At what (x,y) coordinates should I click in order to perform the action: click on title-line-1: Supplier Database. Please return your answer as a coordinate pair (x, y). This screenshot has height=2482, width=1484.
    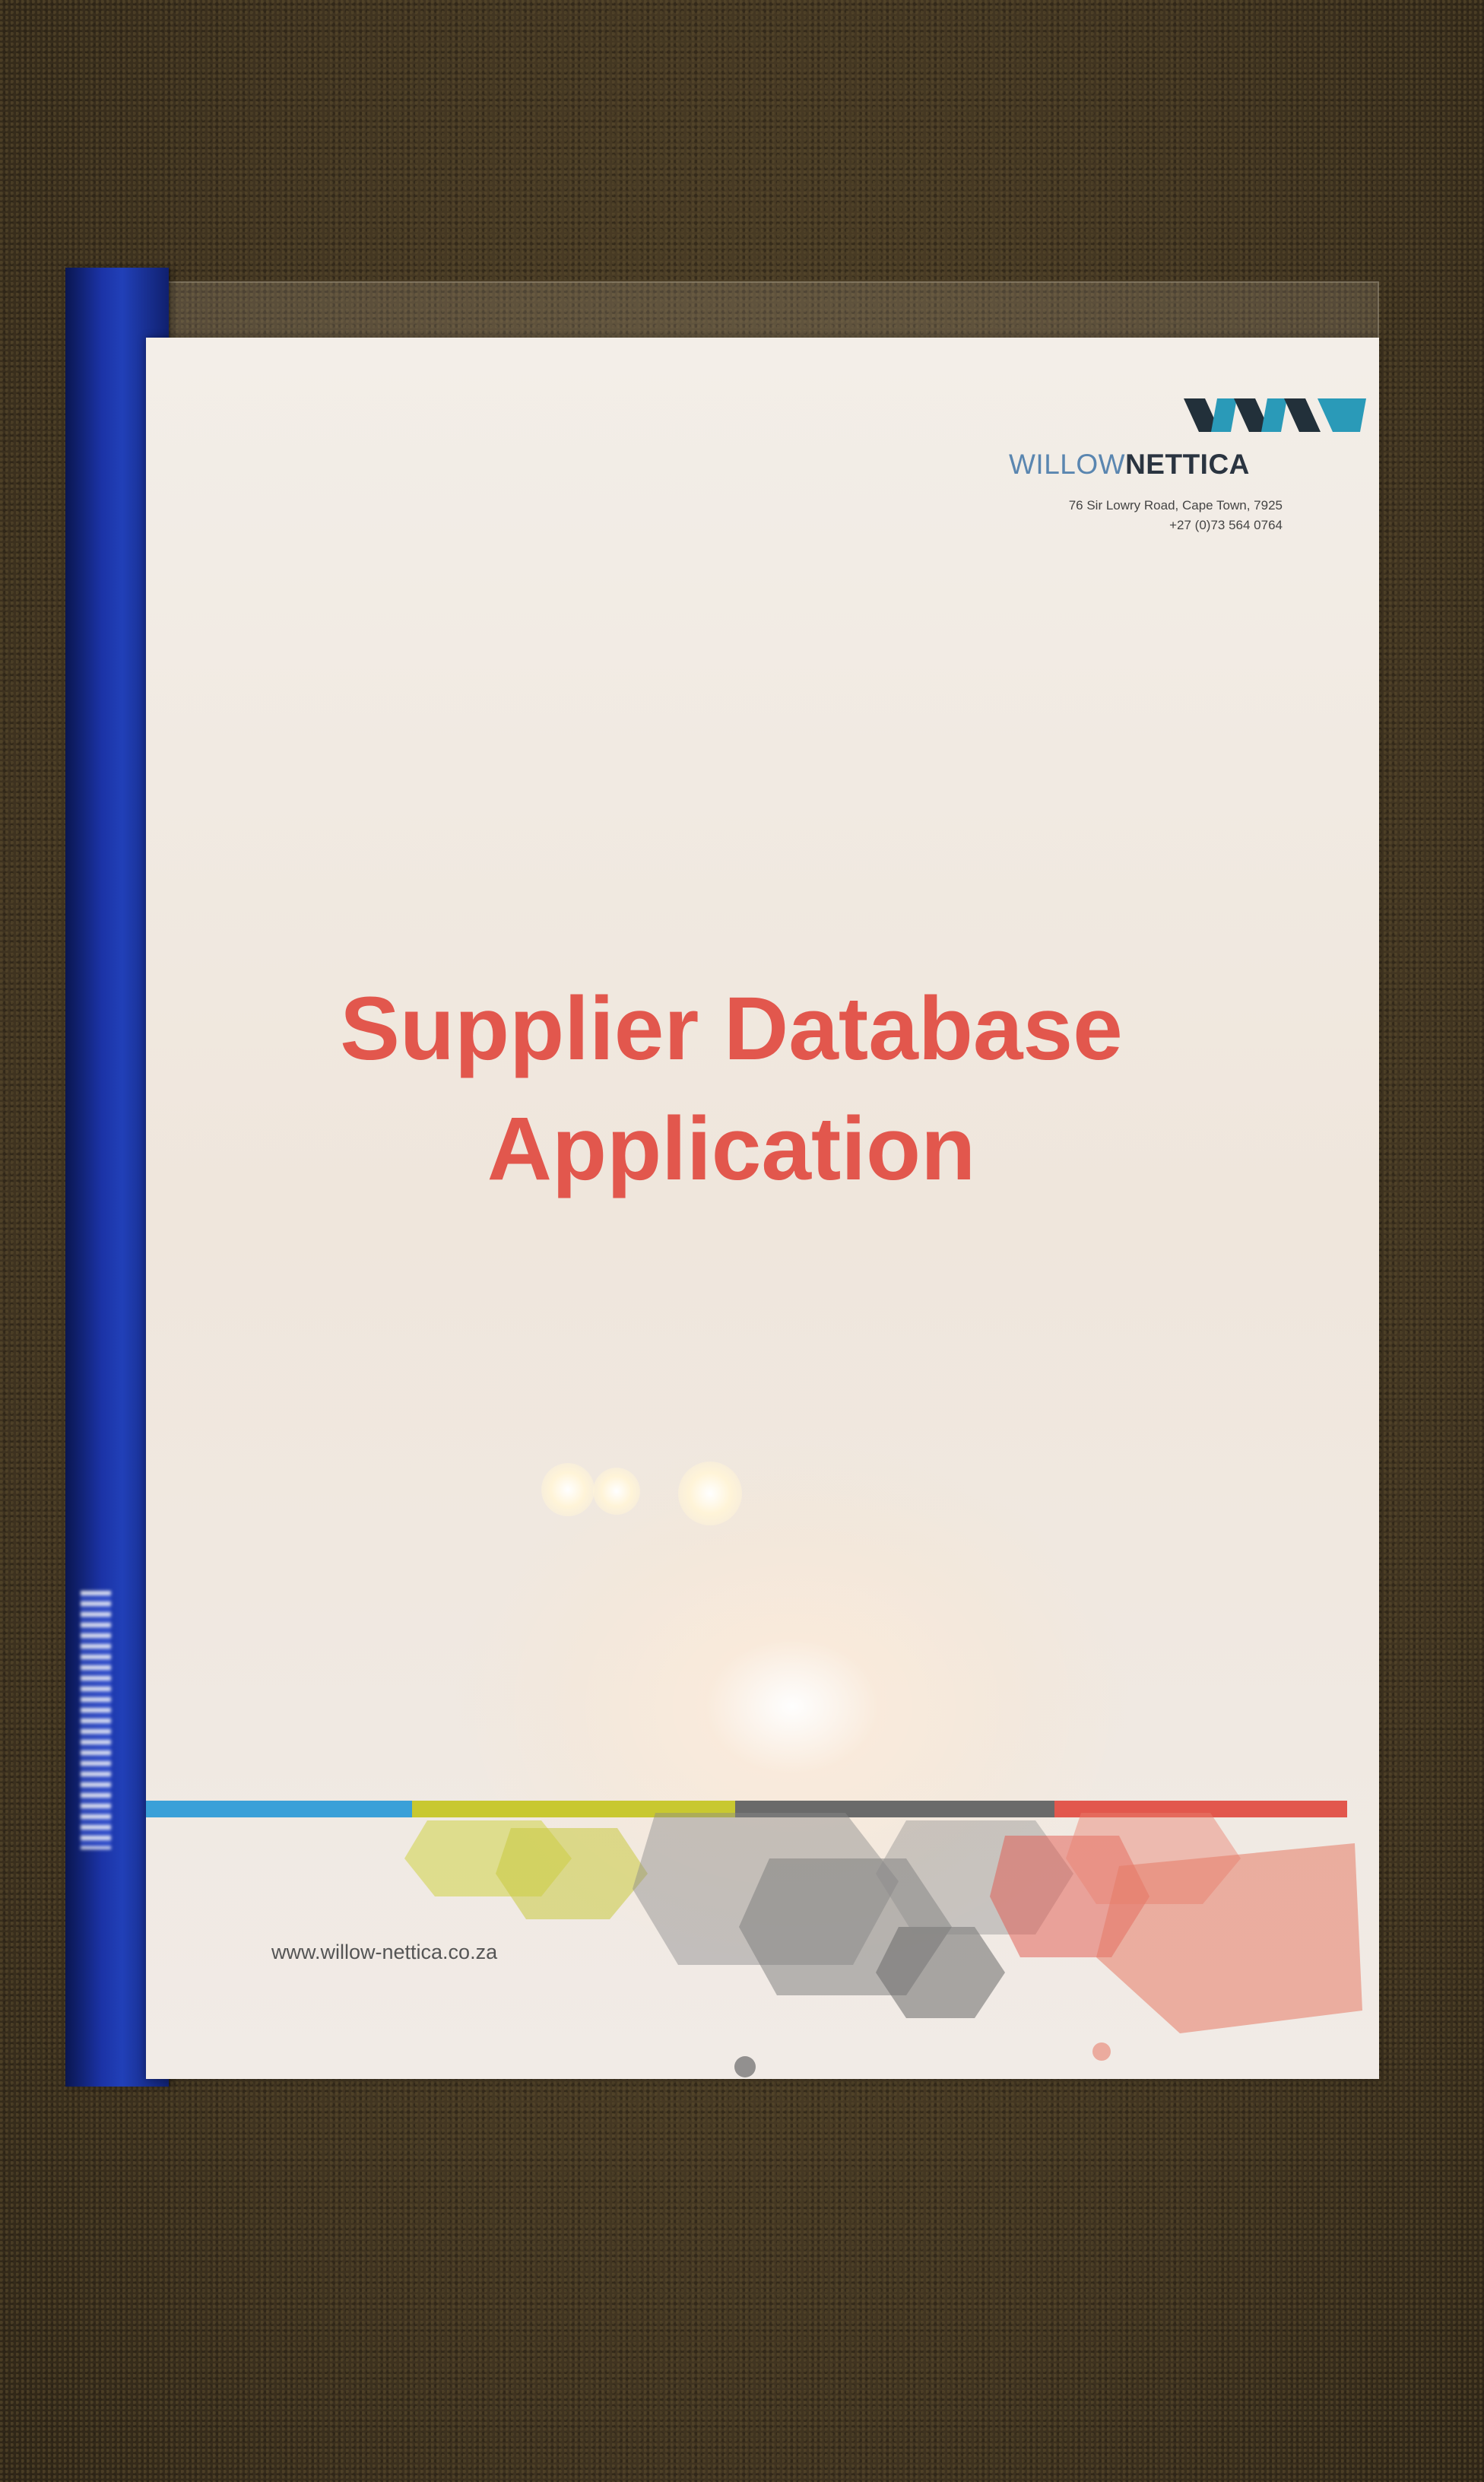
    Looking at the image, I should click on (731, 1029).